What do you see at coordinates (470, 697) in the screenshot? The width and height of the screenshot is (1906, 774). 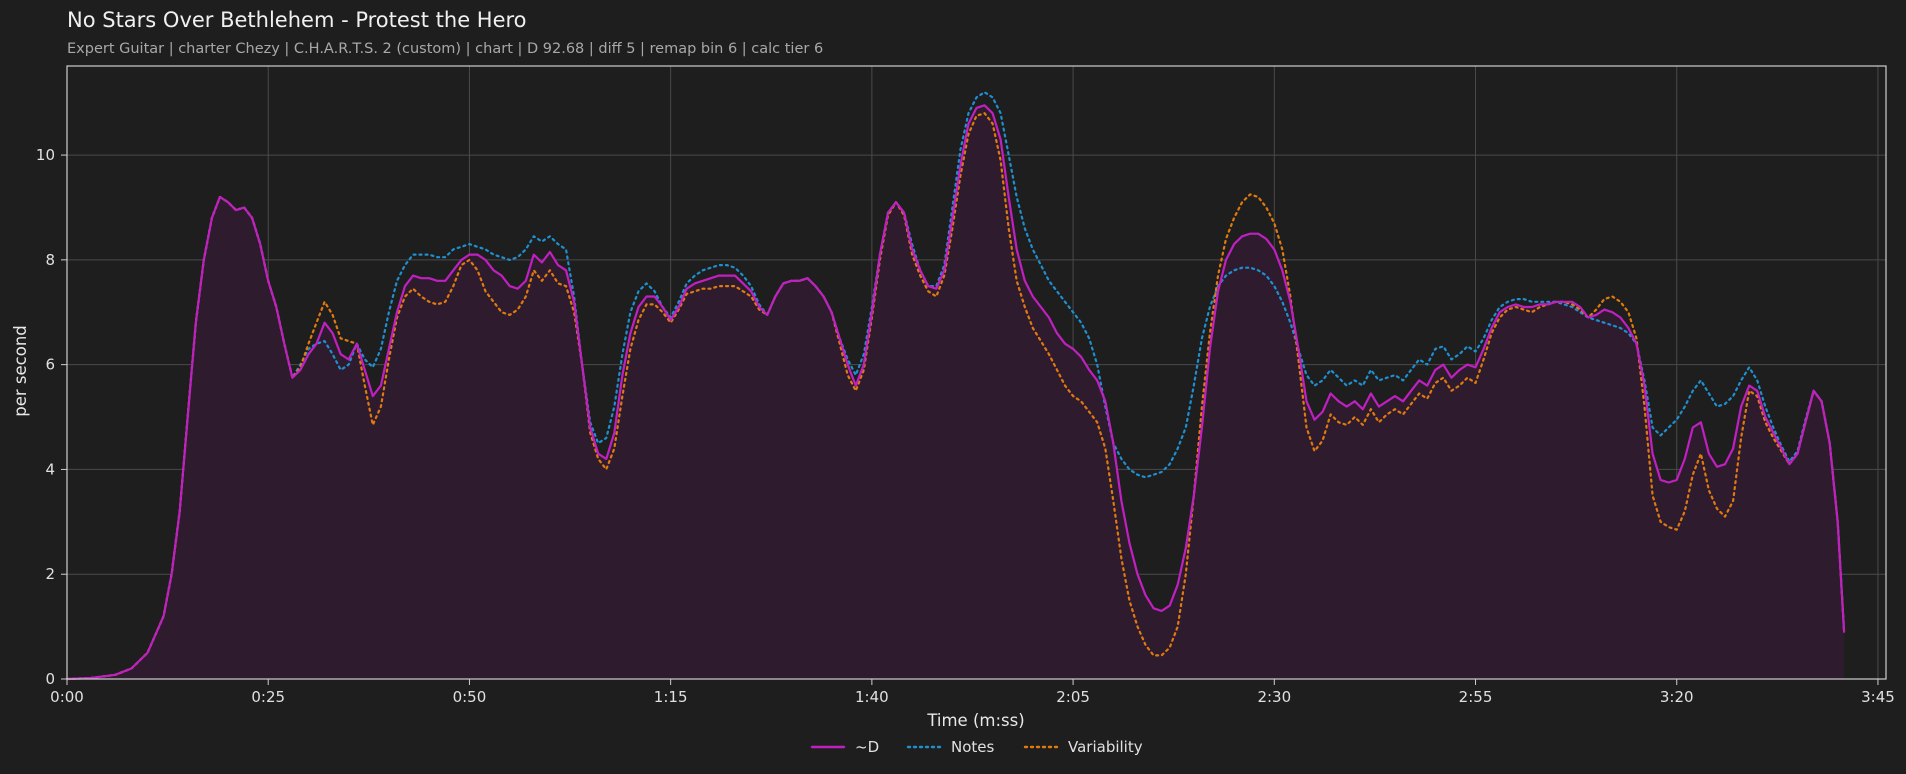 I see `x-tick-label: 0:50` at bounding box center [470, 697].